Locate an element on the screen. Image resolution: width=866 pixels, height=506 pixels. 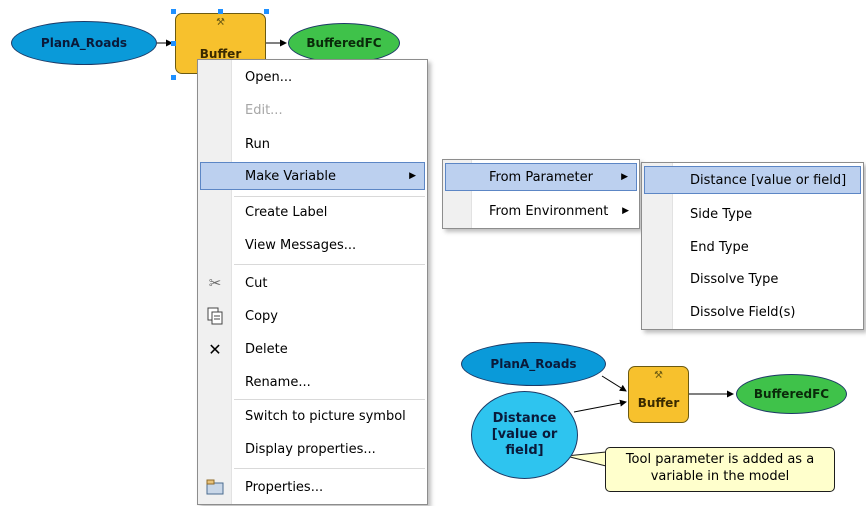
make-variable-submenu: From Parameter ▶ From Environment ▶ is located at coordinates (541, 194).